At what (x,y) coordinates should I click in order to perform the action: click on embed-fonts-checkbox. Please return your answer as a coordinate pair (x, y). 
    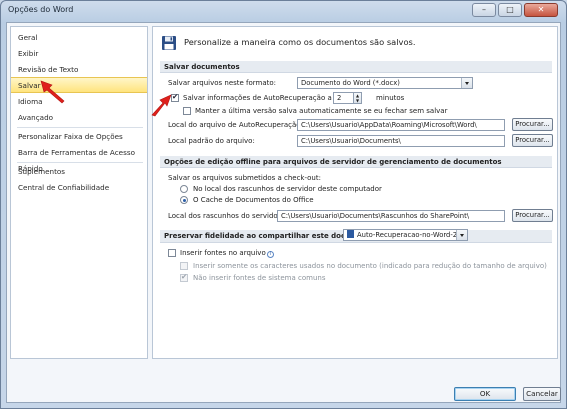
    Looking at the image, I should click on (172, 253).